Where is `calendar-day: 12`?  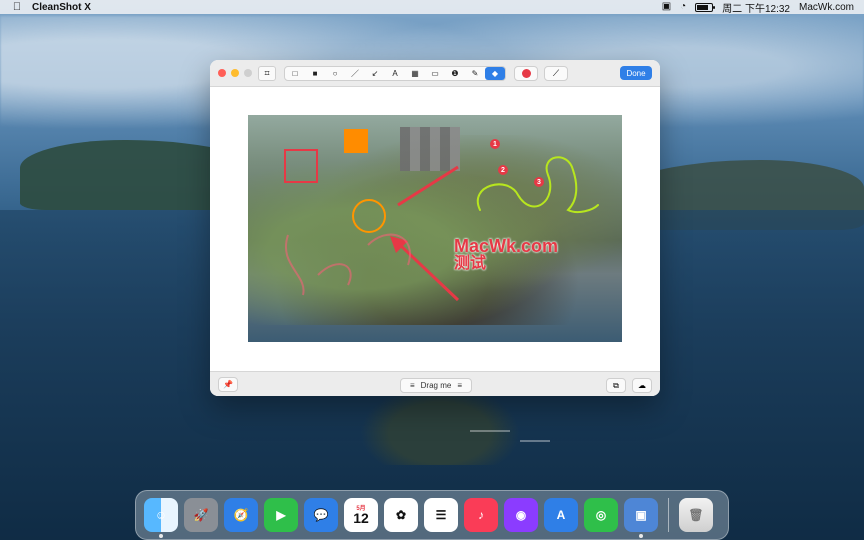
calendar-day: 12 is located at coordinates (361, 517).